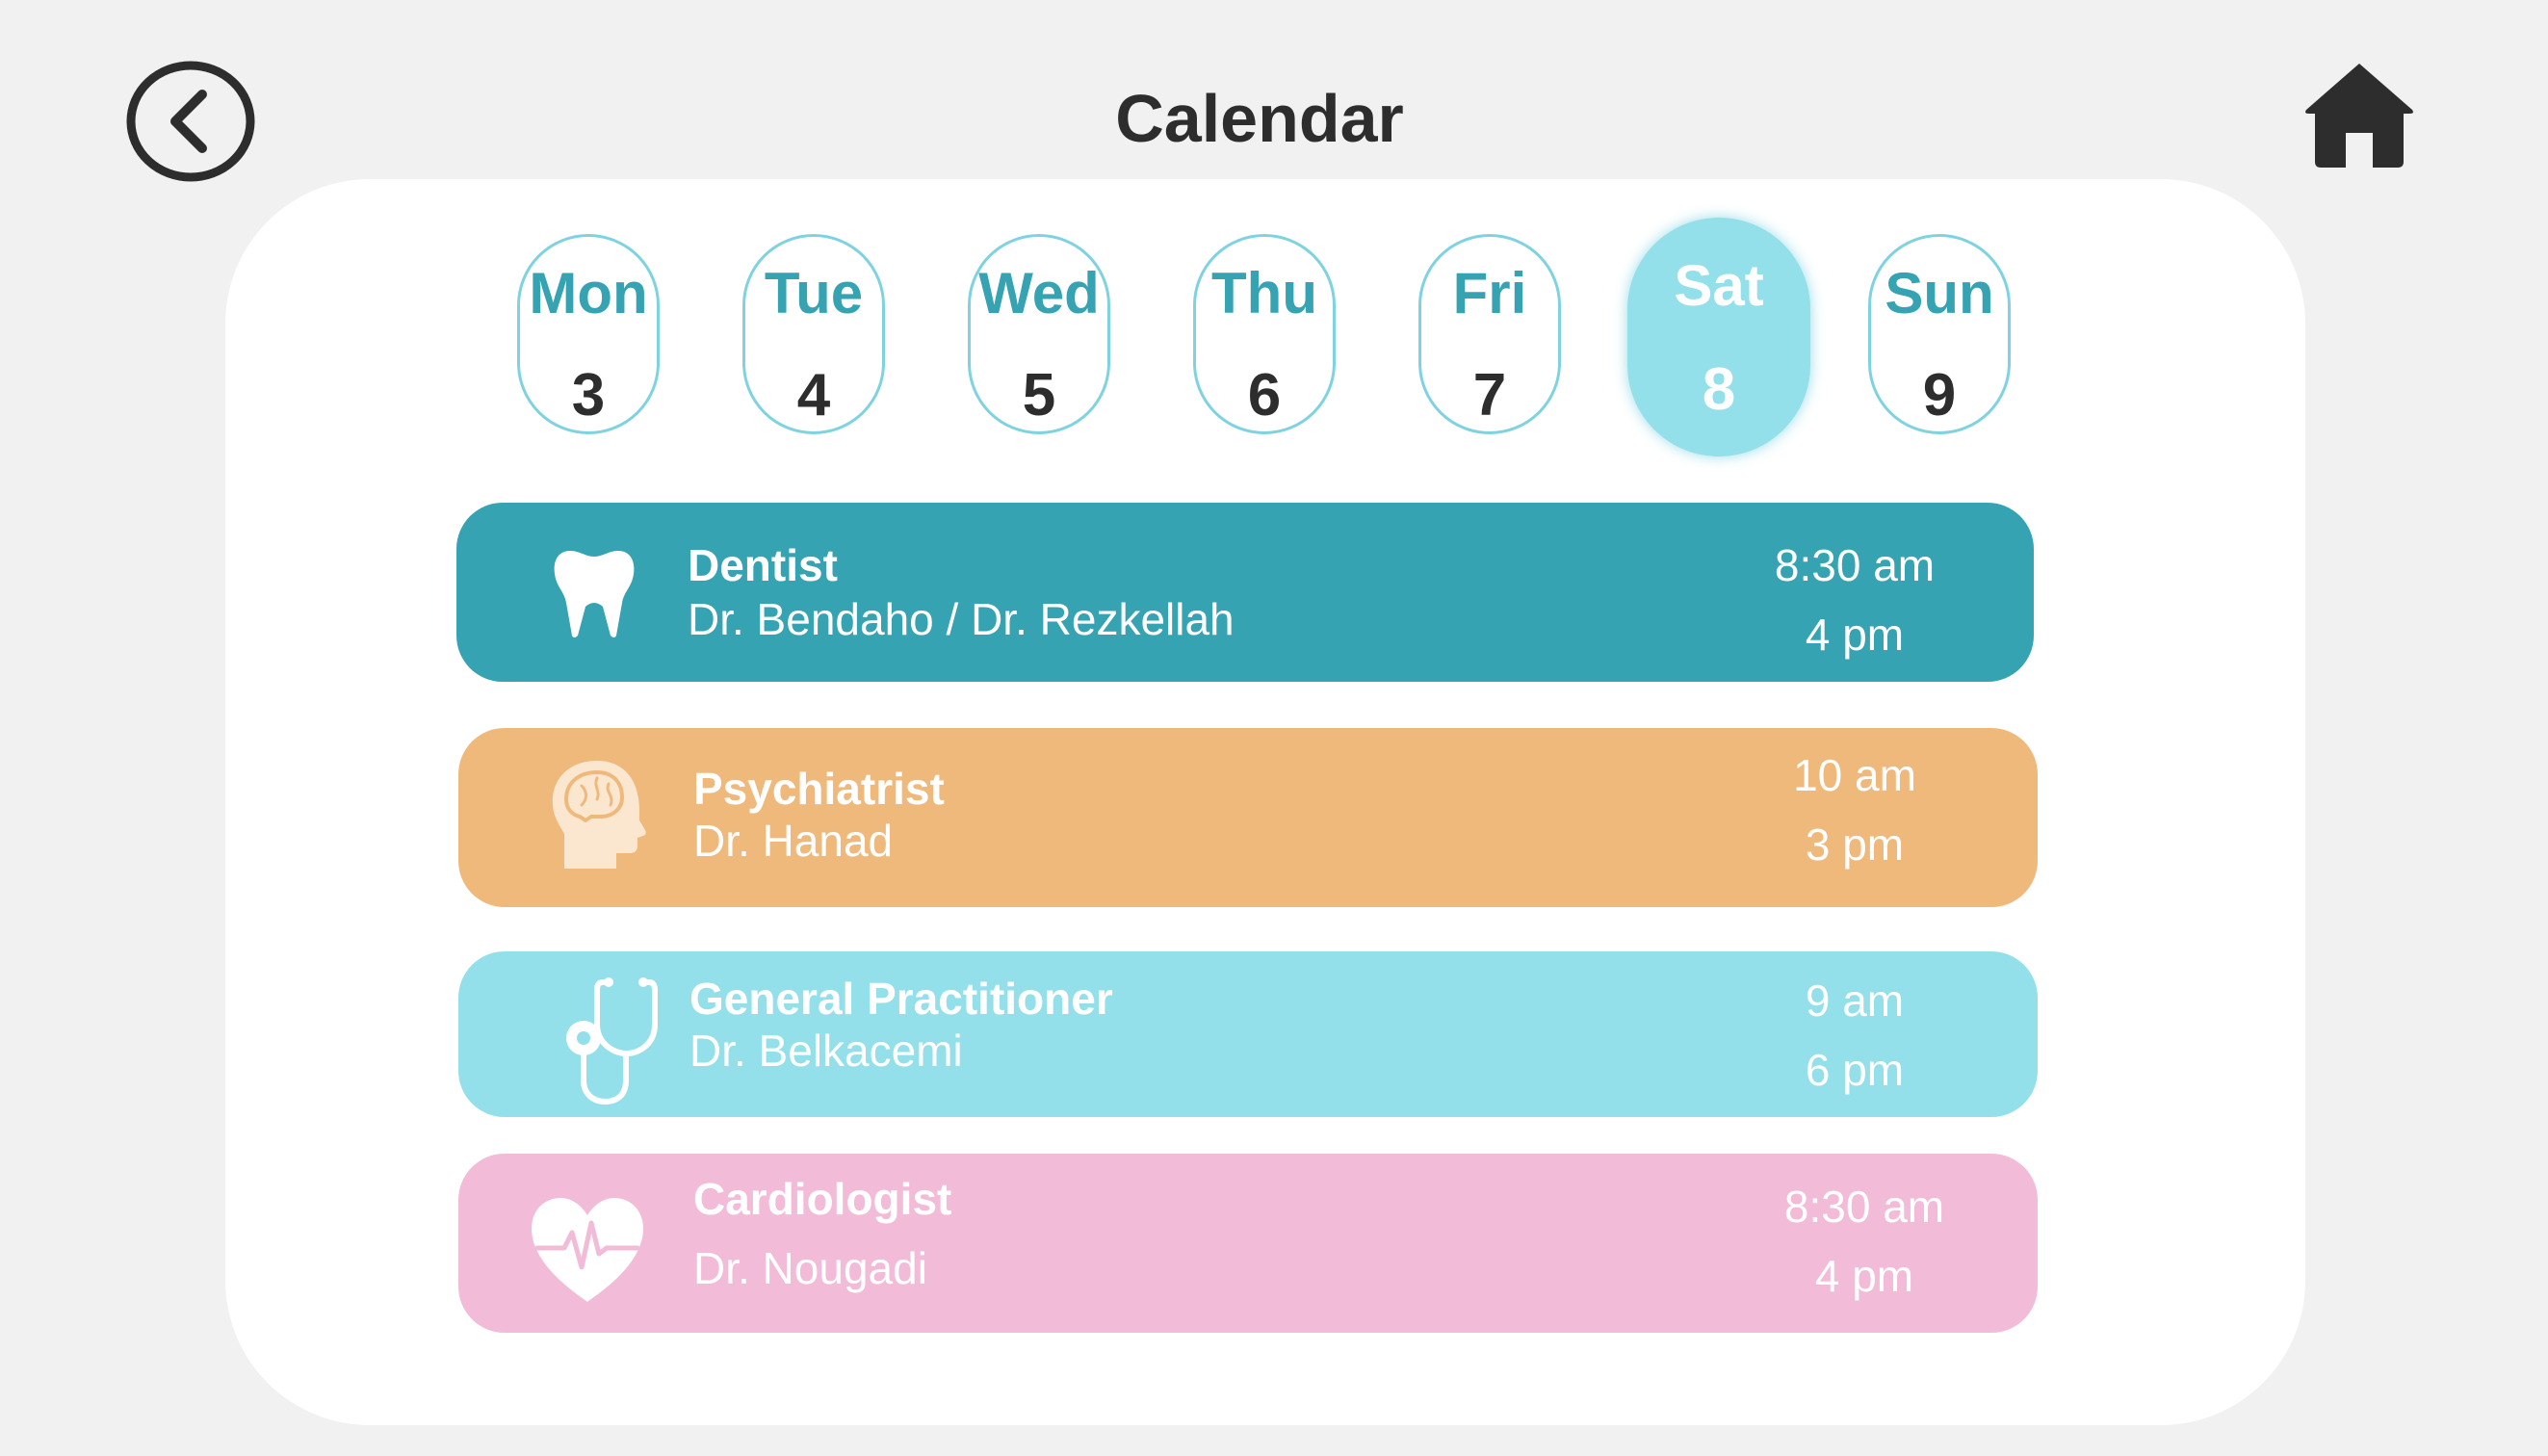  I want to click on day-mon: Mon 3, so click(588, 334).